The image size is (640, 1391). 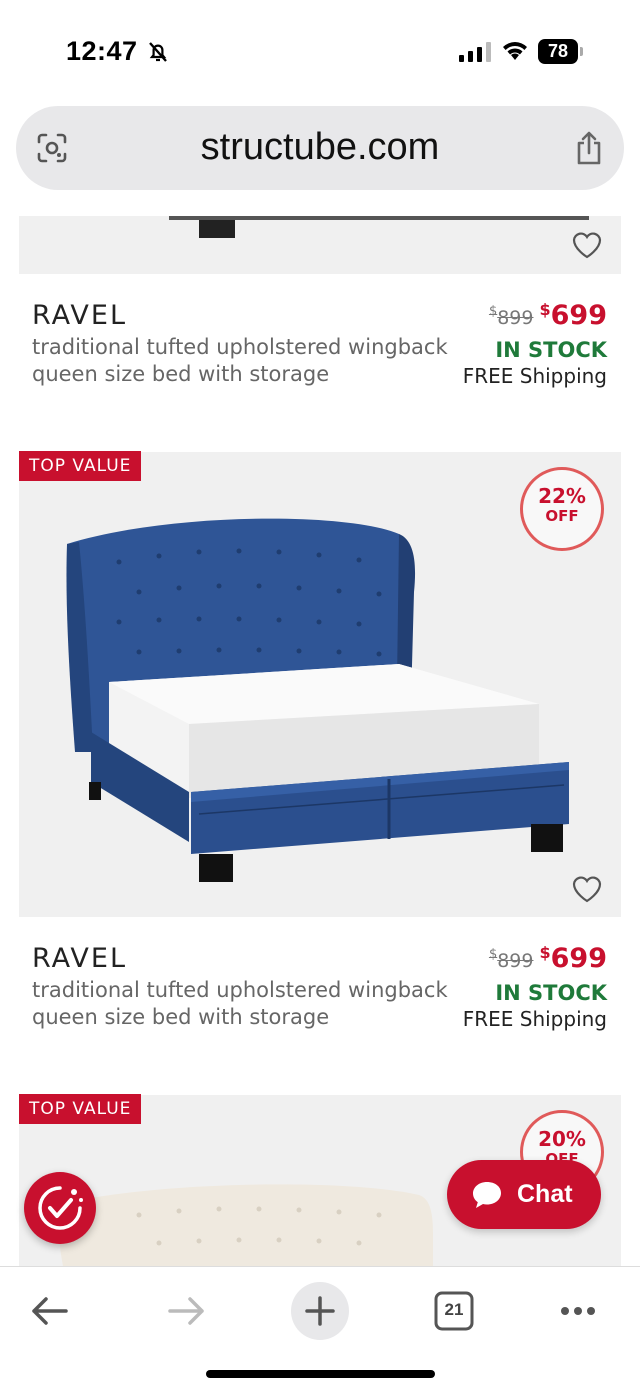 I want to click on tab-count: 21, so click(x=454, y=1309).